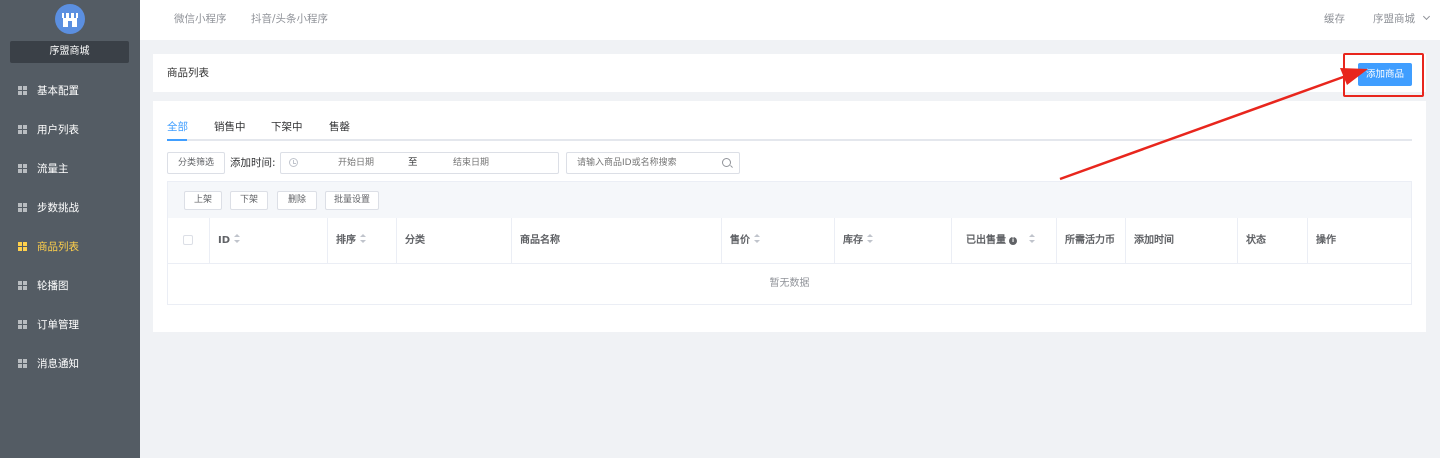 The image size is (1440, 458). I want to click on col-id-label: ID, so click(224, 240).